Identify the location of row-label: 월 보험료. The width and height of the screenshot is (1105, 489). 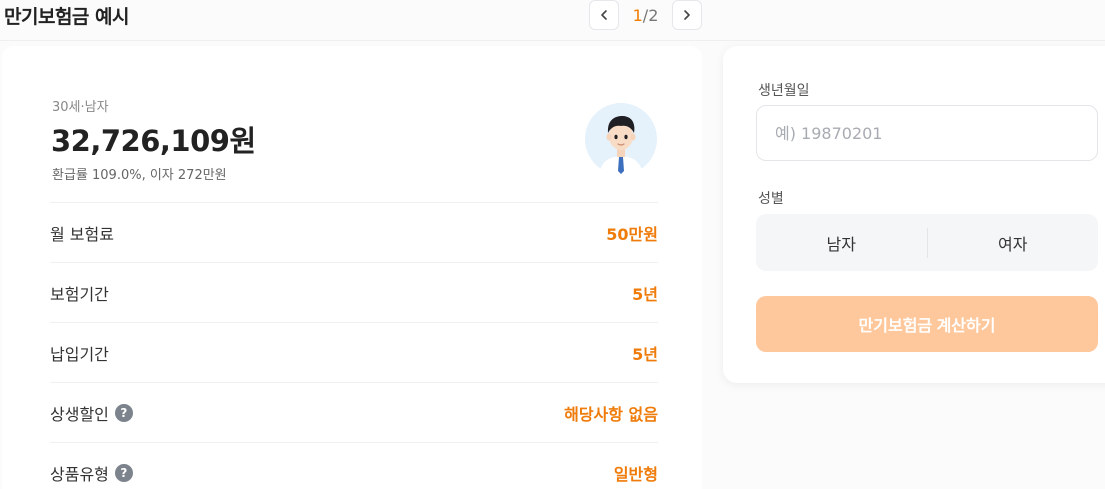
(82, 233).